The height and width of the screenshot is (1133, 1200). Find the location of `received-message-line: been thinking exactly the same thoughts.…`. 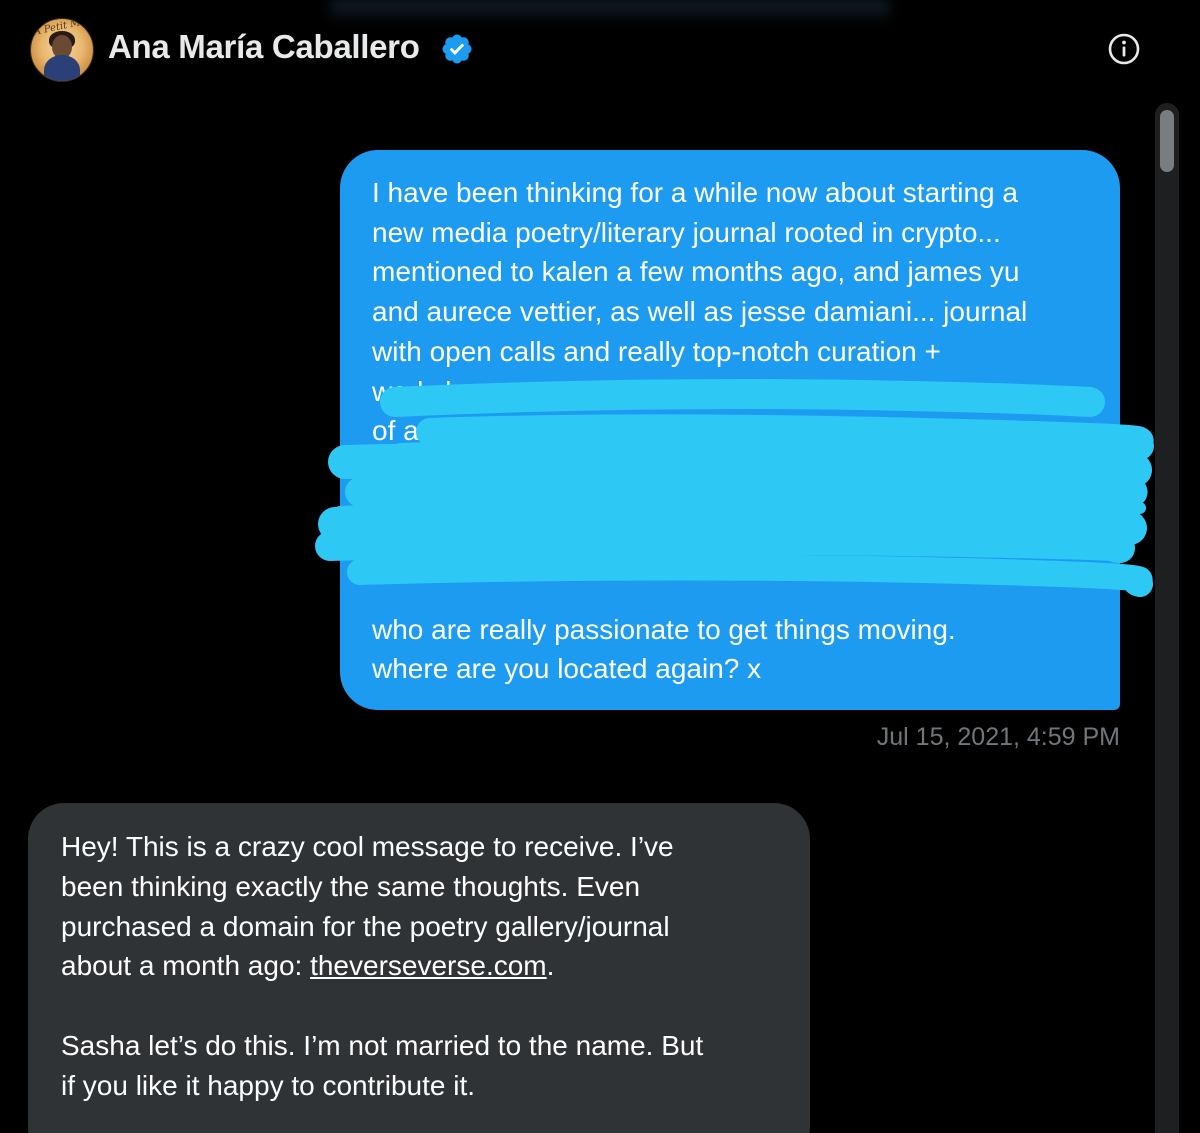

received-message-line: been thinking exactly the same thoughts.… is located at coordinates (351, 886).